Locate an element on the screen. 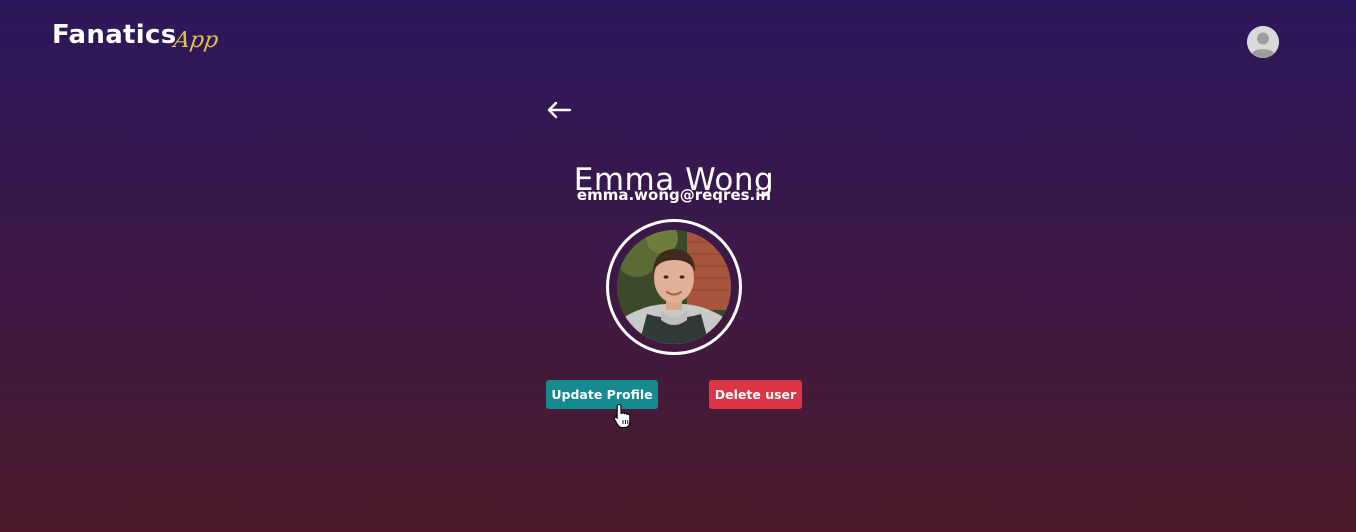  user-email: emma.wong@reqres.in is located at coordinates (674, 195).